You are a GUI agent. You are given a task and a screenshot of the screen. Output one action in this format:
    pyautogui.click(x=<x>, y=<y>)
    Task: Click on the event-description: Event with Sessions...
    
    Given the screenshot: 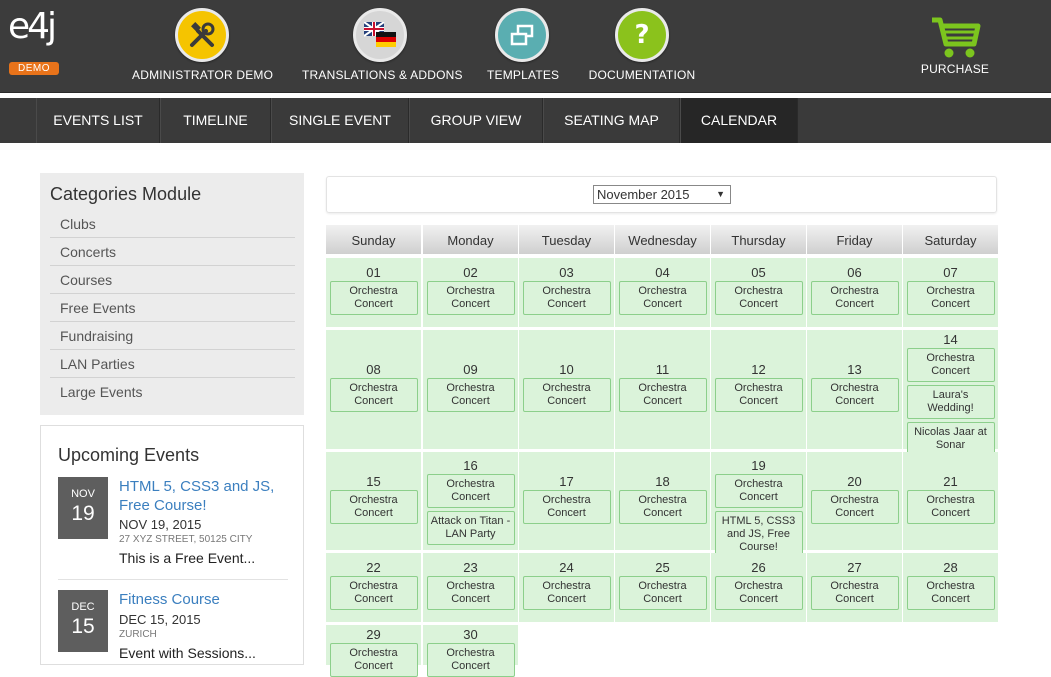 What is the action you would take?
    pyautogui.click(x=187, y=653)
    